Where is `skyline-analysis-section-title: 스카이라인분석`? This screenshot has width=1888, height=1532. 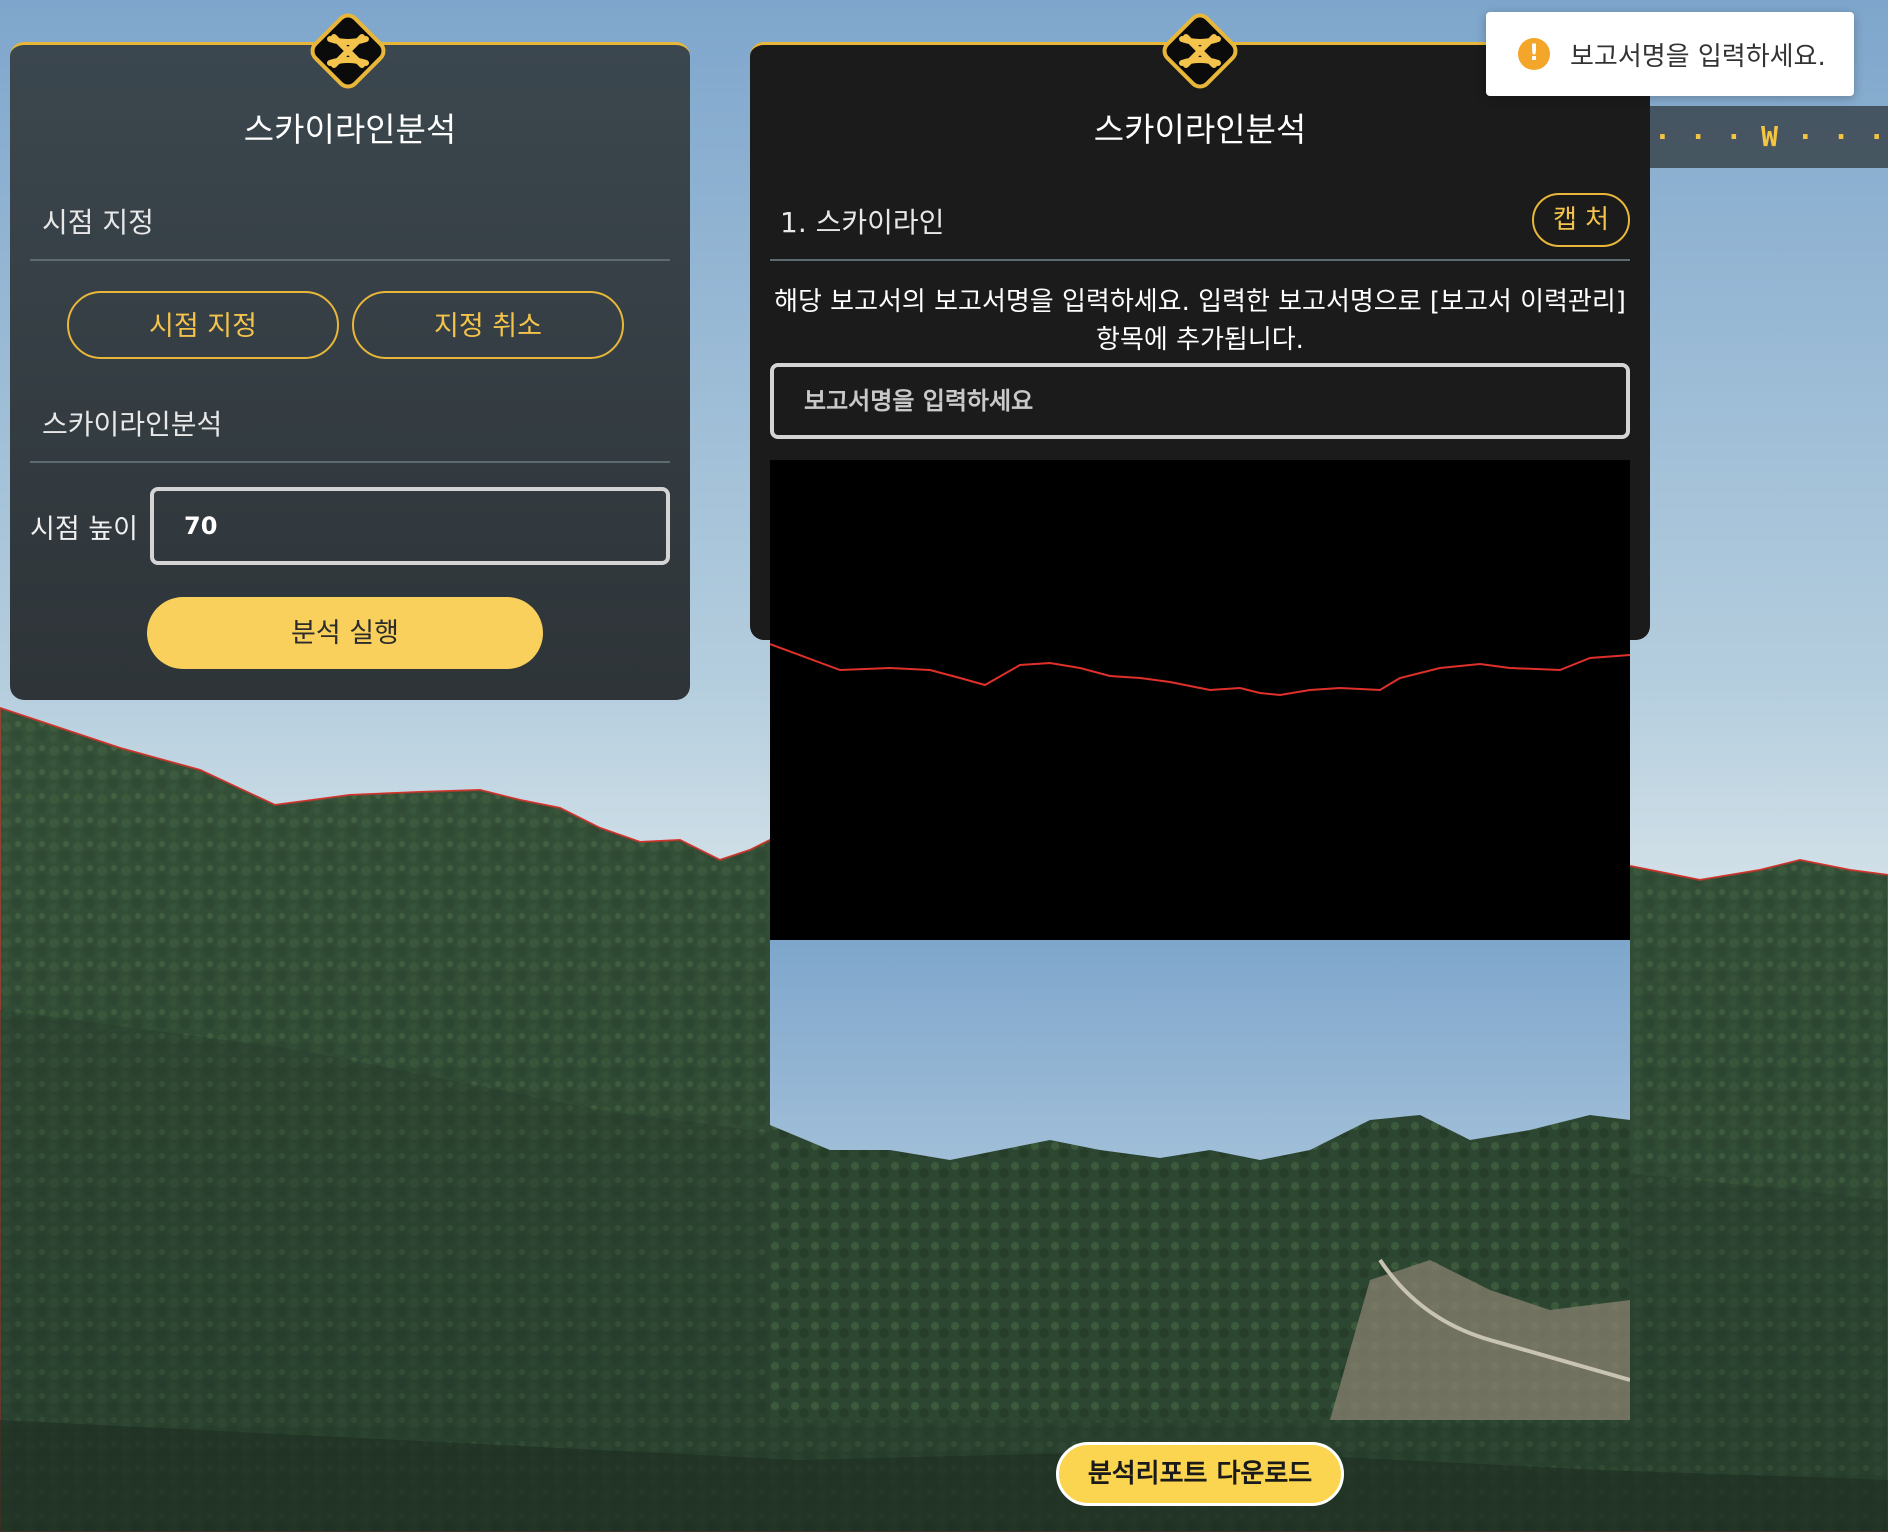
skyline-analysis-section-title: 스카이라인분석 is located at coordinates (132, 424).